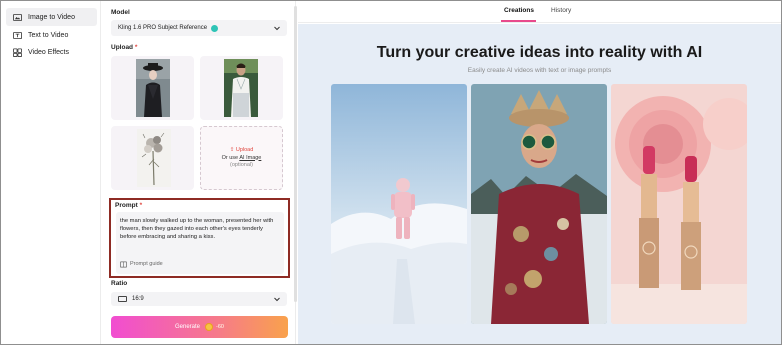 This screenshot has width=782, height=345. What do you see at coordinates (519, 10) in the screenshot?
I see `tab-creations: Creations` at bounding box center [519, 10].